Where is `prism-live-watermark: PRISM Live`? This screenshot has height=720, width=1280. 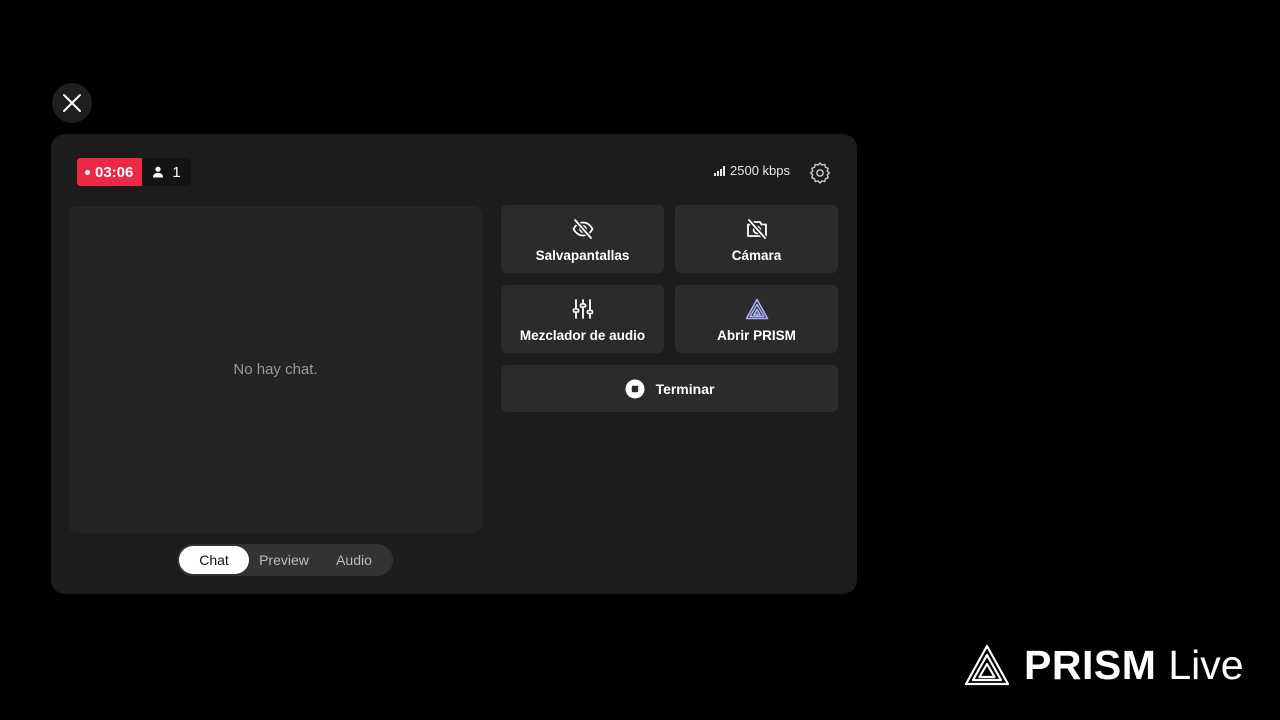 prism-live-watermark: PRISM Live is located at coordinates (1104, 665).